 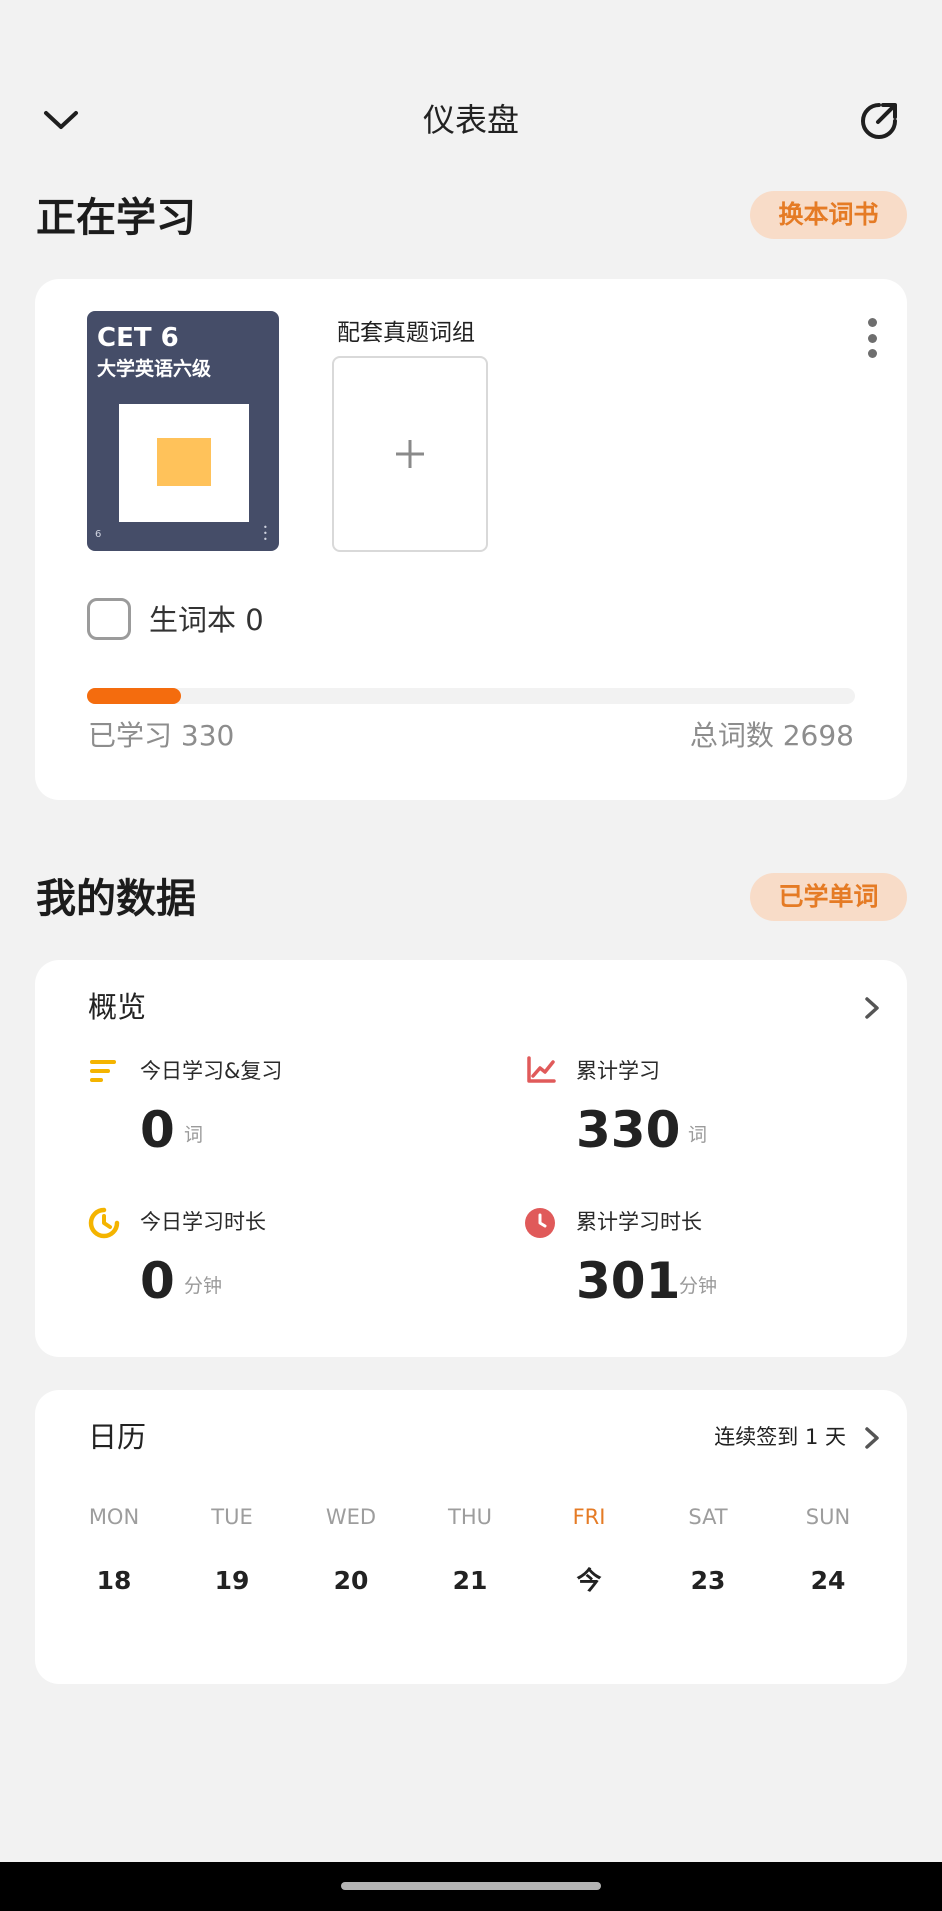 I want to click on calendar-chevron-icon, so click(x=872, y=1438).